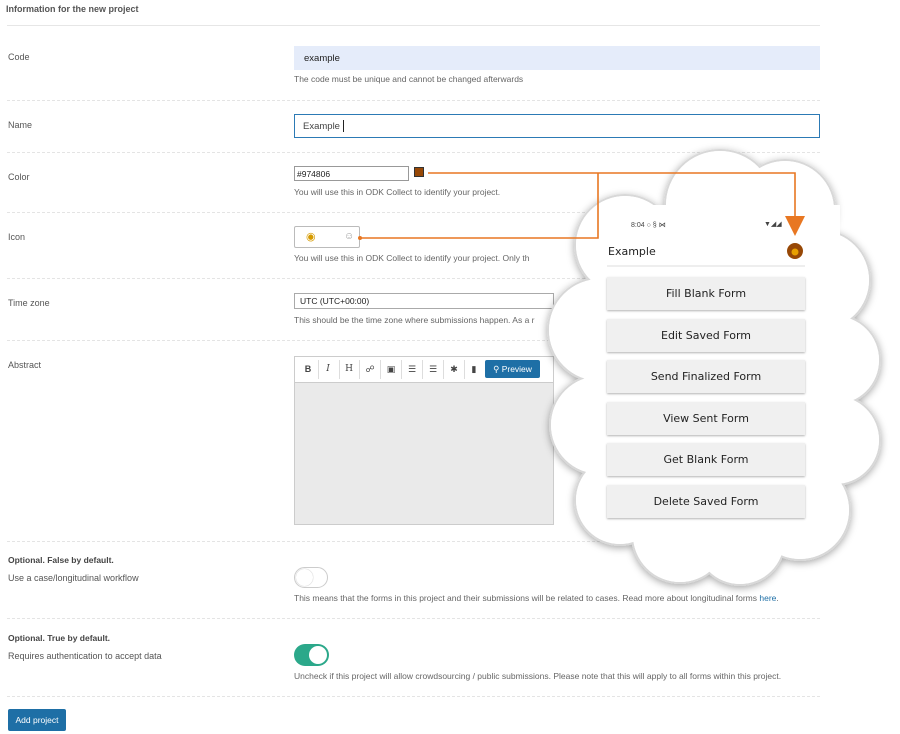 The image size is (900, 734). I want to click on medal-icon, so click(795, 252).